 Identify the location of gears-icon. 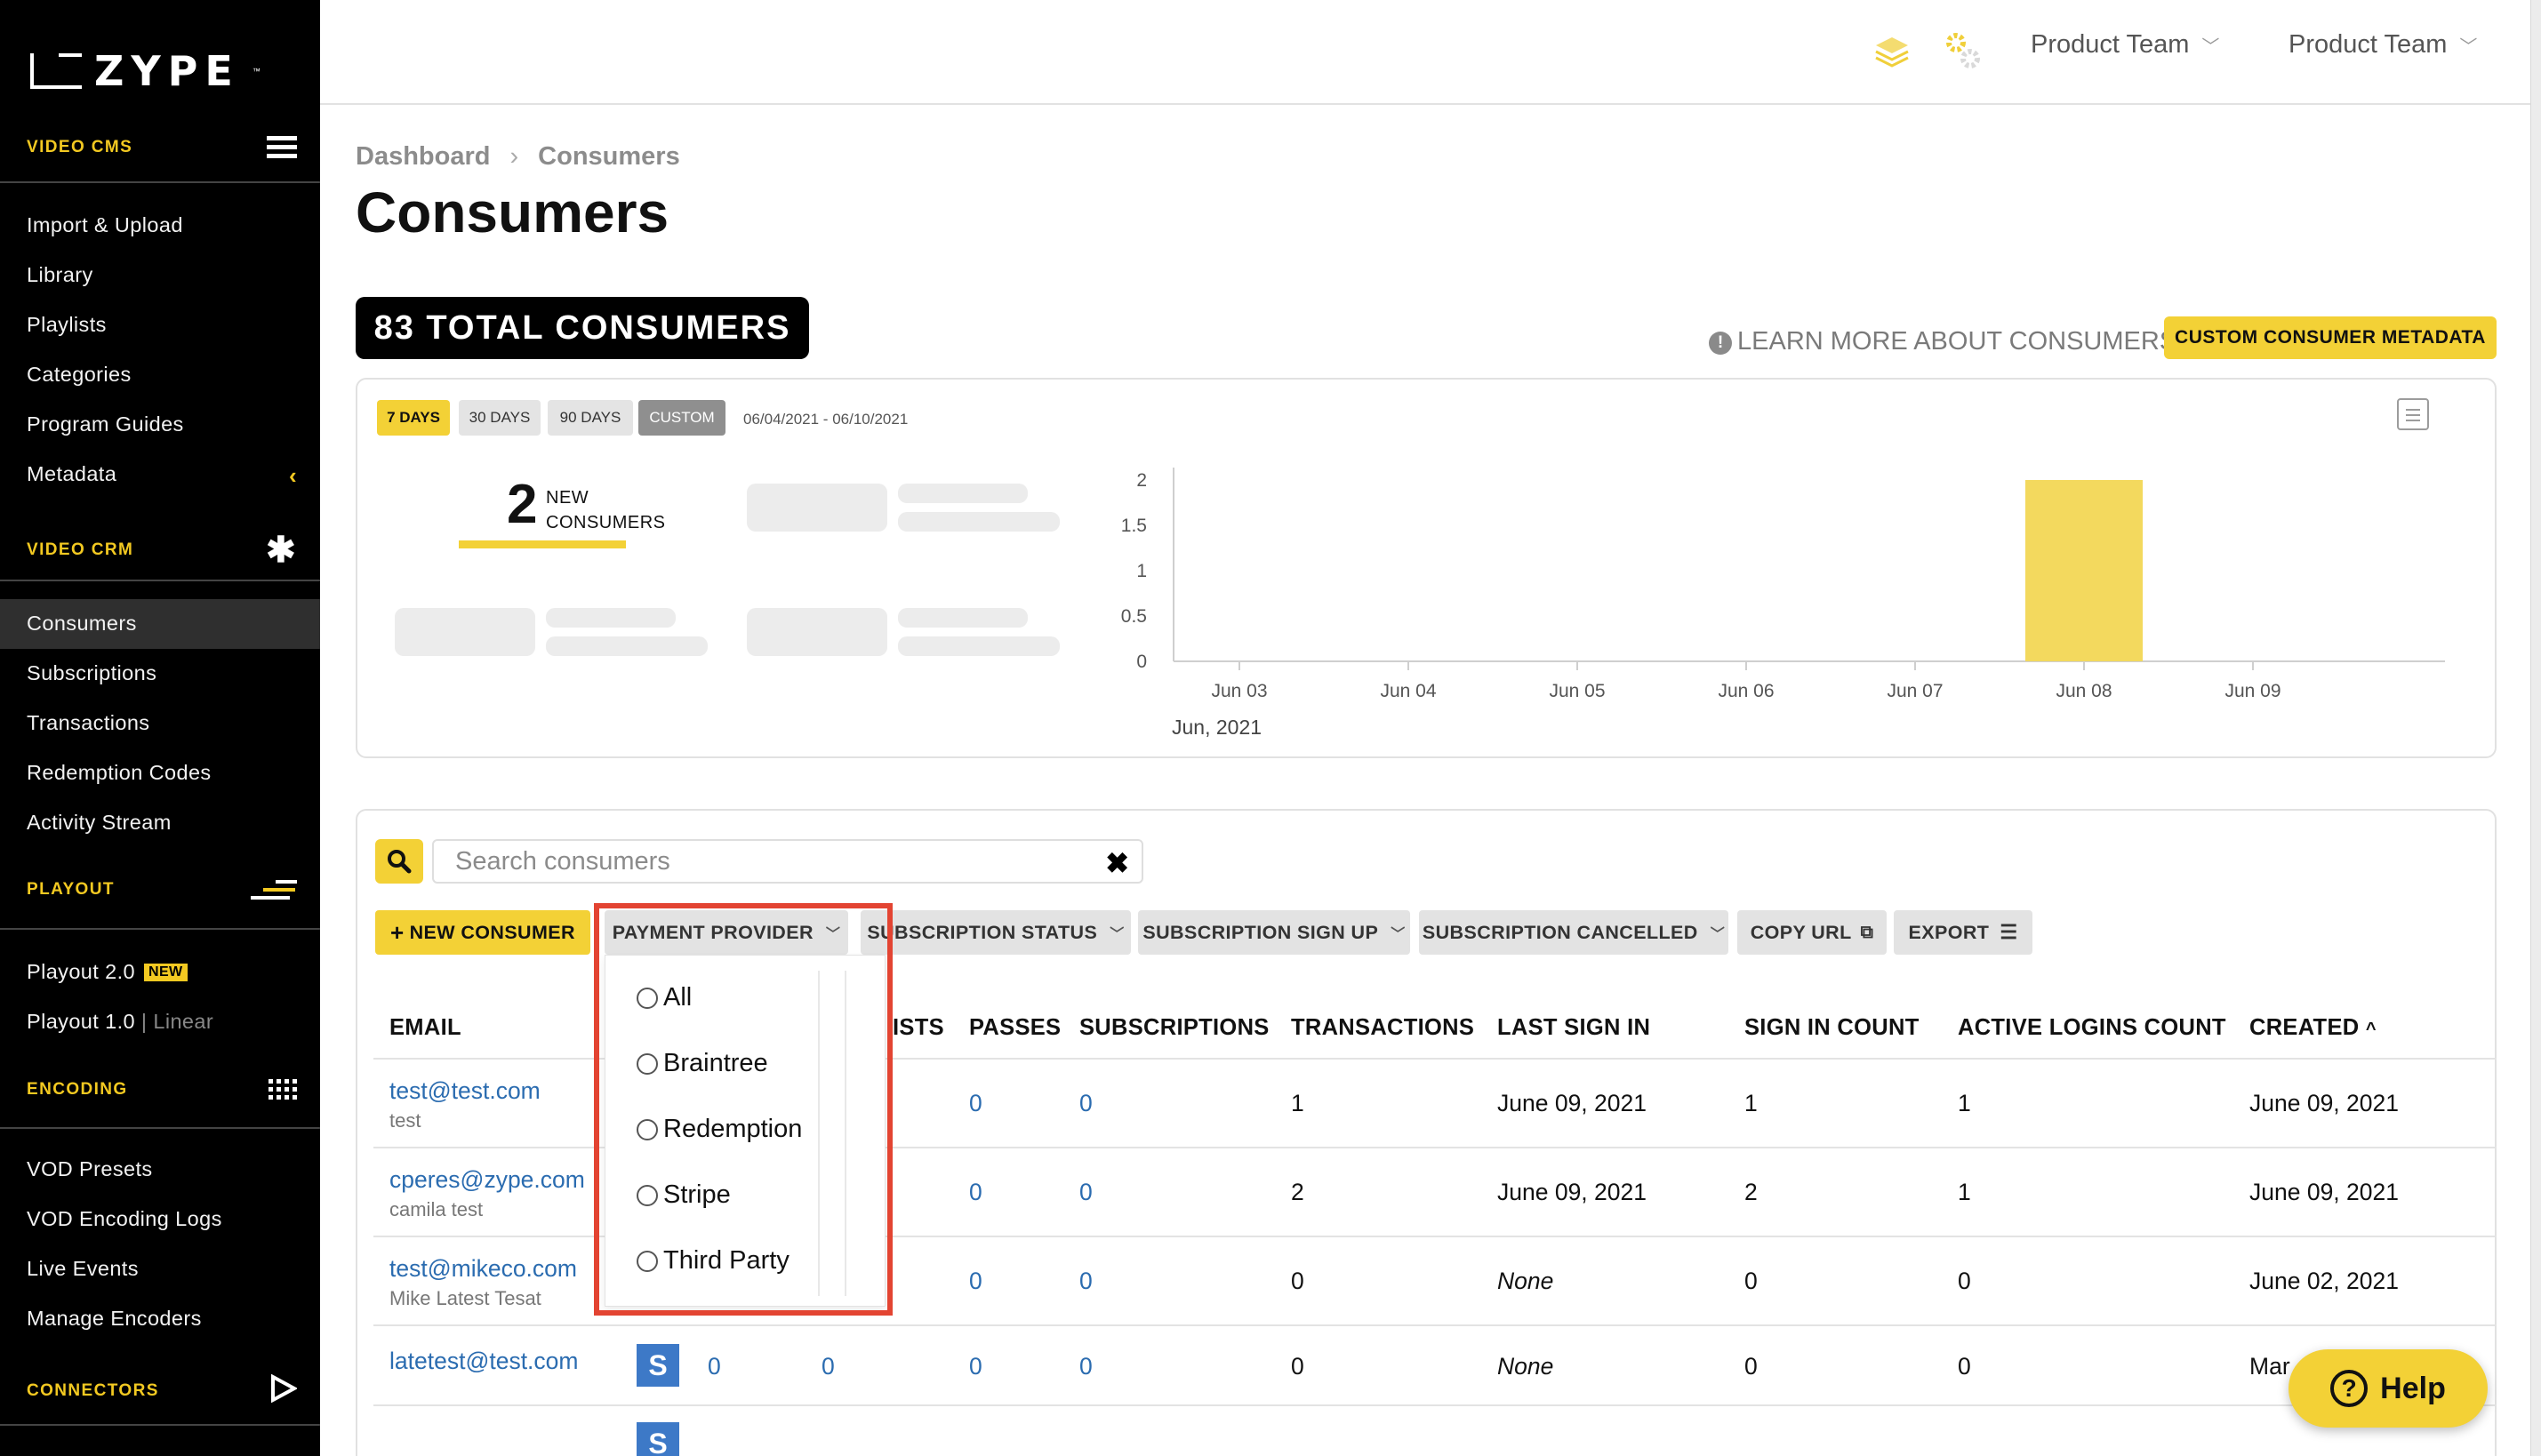
(1962, 55).